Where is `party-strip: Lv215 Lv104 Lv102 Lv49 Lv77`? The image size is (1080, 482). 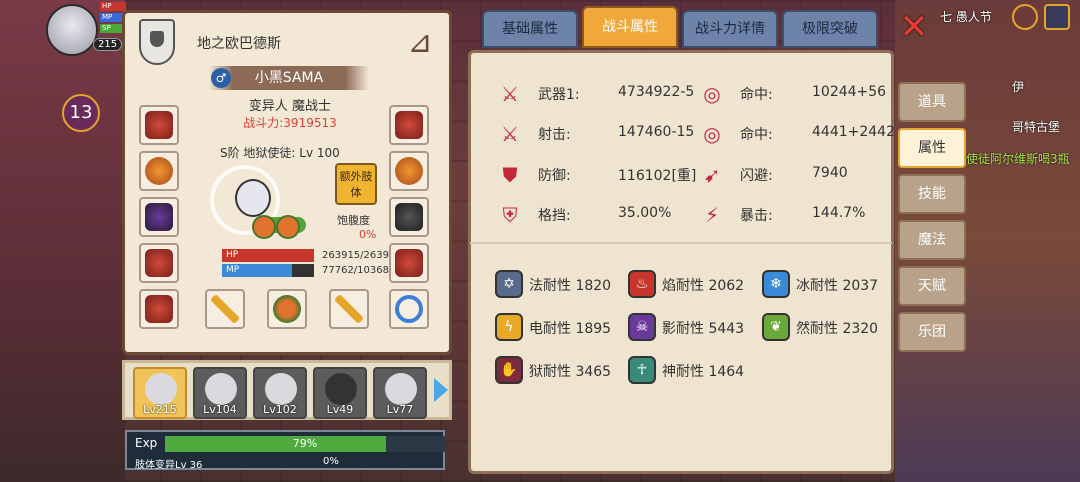
party-strip: Lv215 Lv104 Lv102 Lv49 Lv77 is located at coordinates (287, 390).